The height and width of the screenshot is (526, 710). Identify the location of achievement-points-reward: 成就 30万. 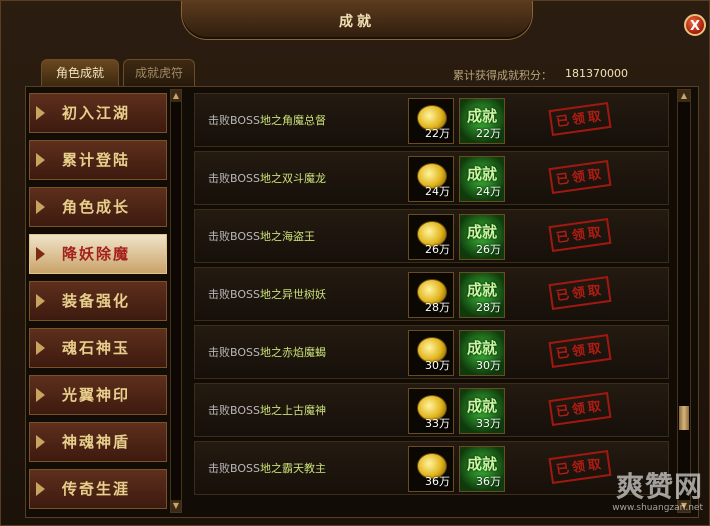
(482, 353).